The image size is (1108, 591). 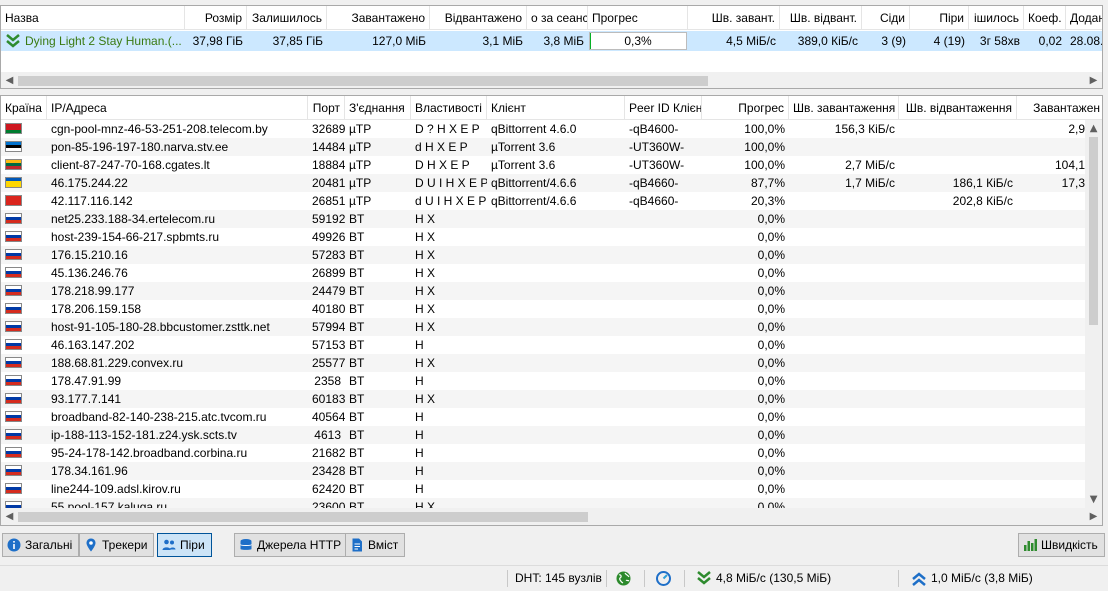 What do you see at coordinates (898, 578) in the screenshot?
I see `separator` at bounding box center [898, 578].